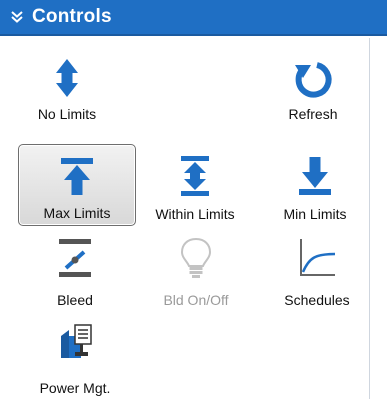  Describe the element at coordinates (196, 258) in the screenshot. I see `light-bulb-icon` at that location.